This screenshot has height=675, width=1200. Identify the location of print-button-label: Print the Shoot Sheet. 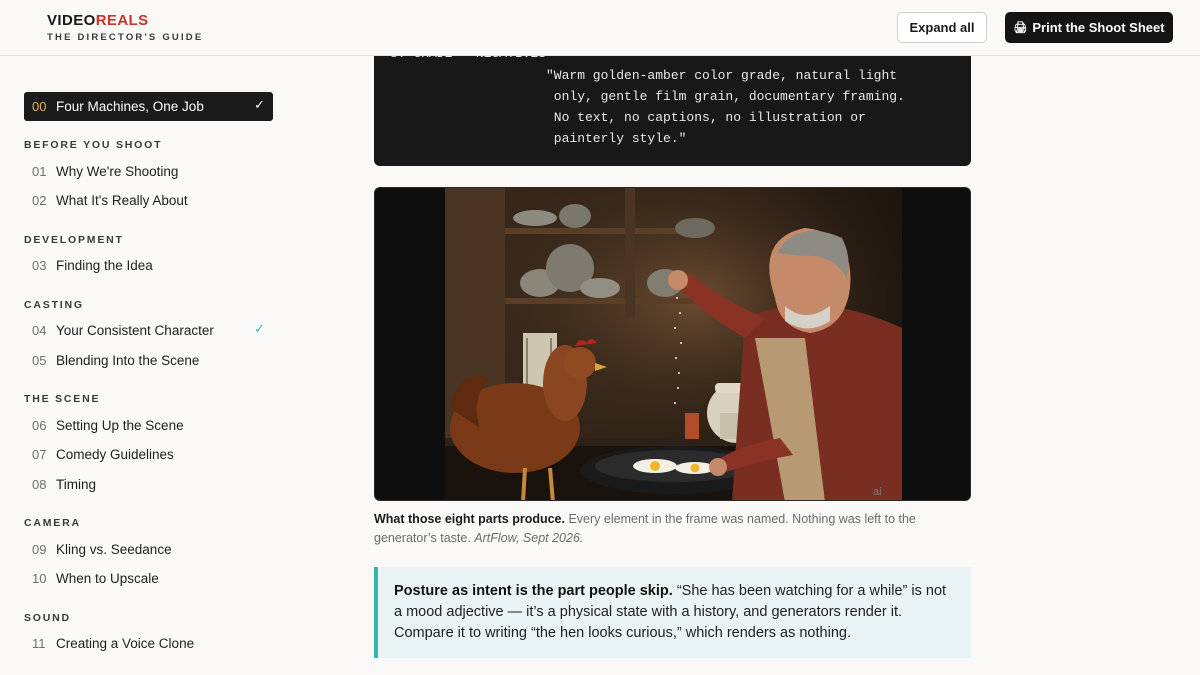
(1098, 27).